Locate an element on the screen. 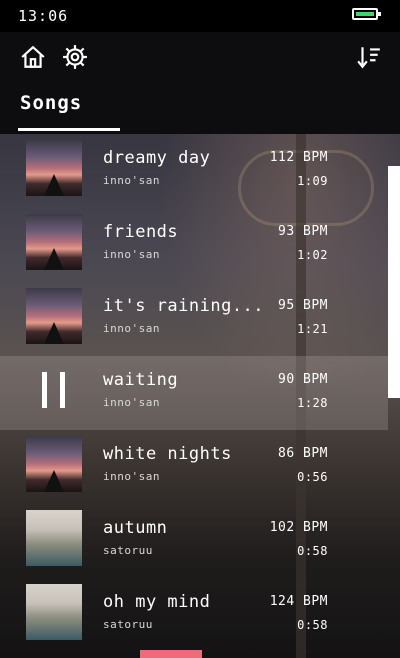 The height and width of the screenshot is (658, 400). song-row: friends inno'san 93 BPM 1:02 is located at coordinates (194, 245).